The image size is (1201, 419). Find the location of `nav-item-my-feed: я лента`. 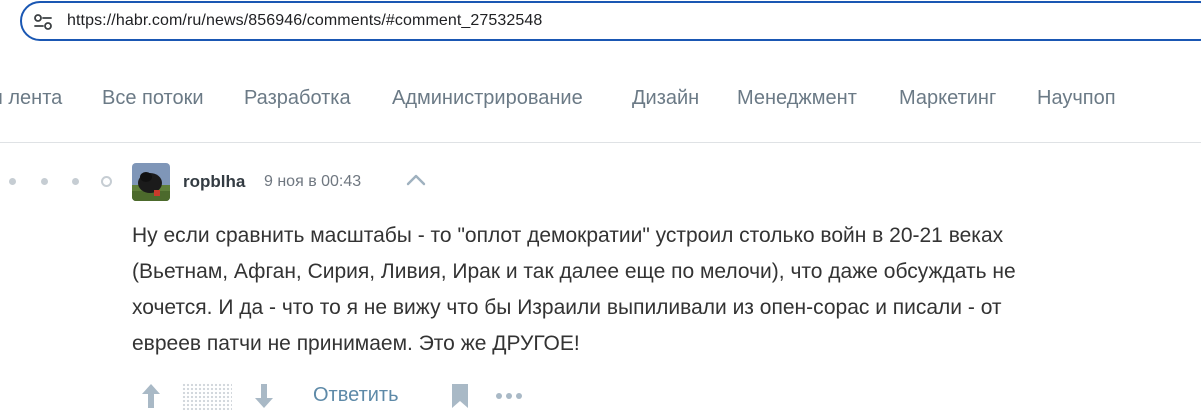

nav-item-my-feed: я лента is located at coordinates (31, 98).